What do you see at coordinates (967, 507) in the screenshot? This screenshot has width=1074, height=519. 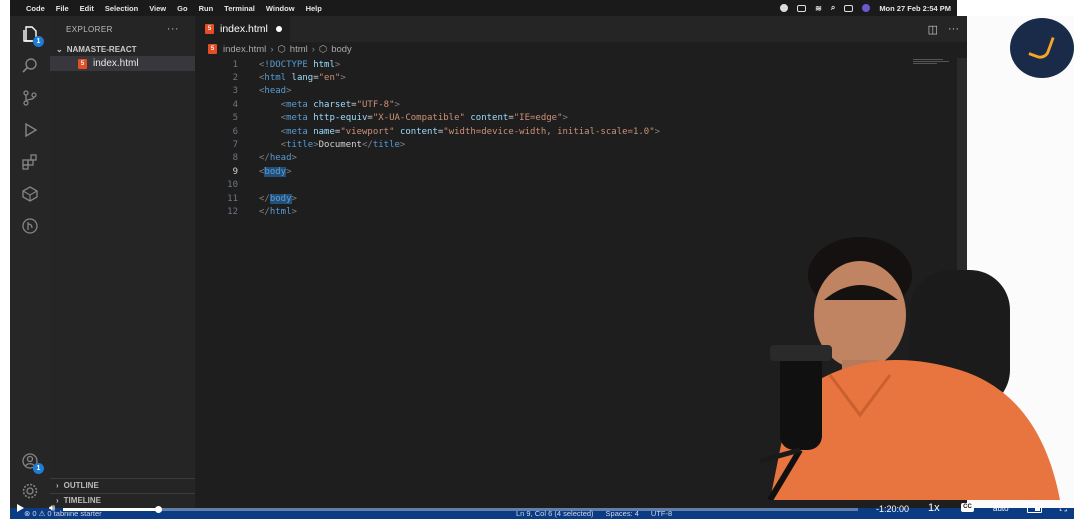 I see `captions-button: CC` at bounding box center [967, 507].